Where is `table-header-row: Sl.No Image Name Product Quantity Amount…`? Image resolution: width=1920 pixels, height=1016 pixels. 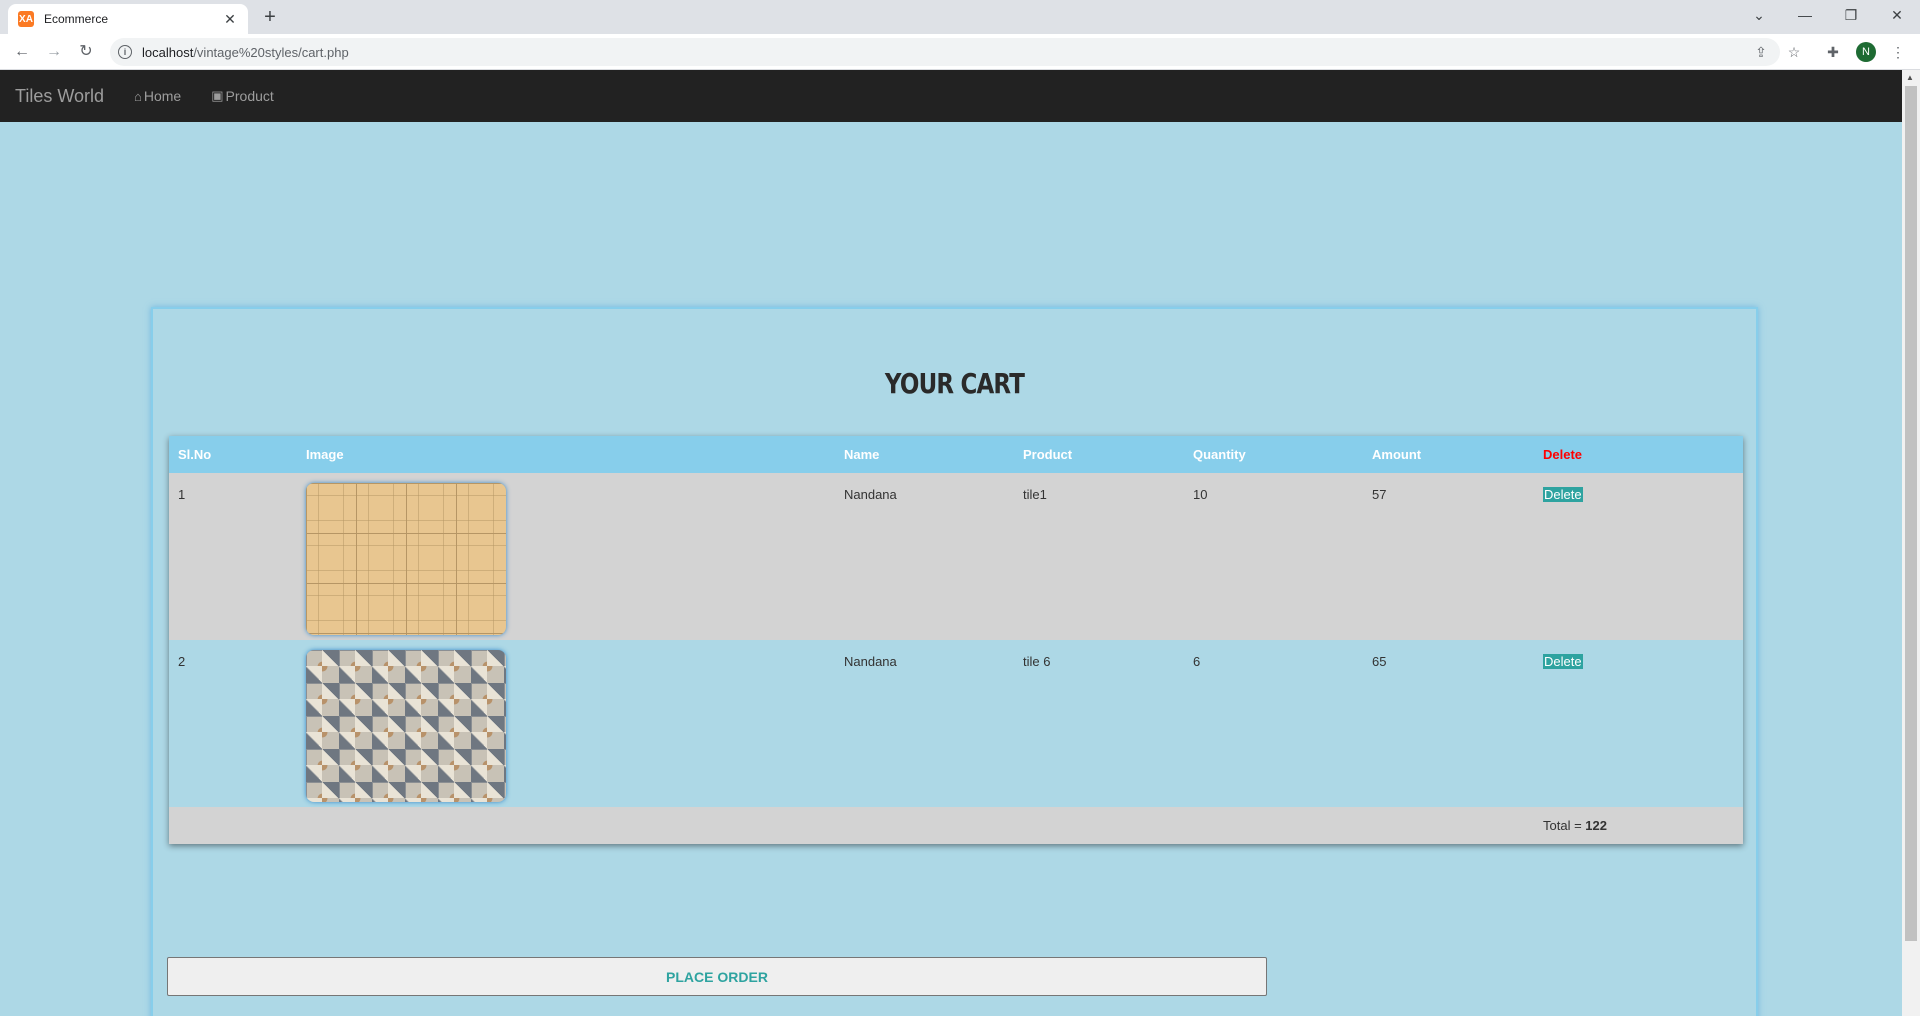
table-header-row: Sl.No Image Name Product Quantity Amount… is located at coordinates (956, 454).